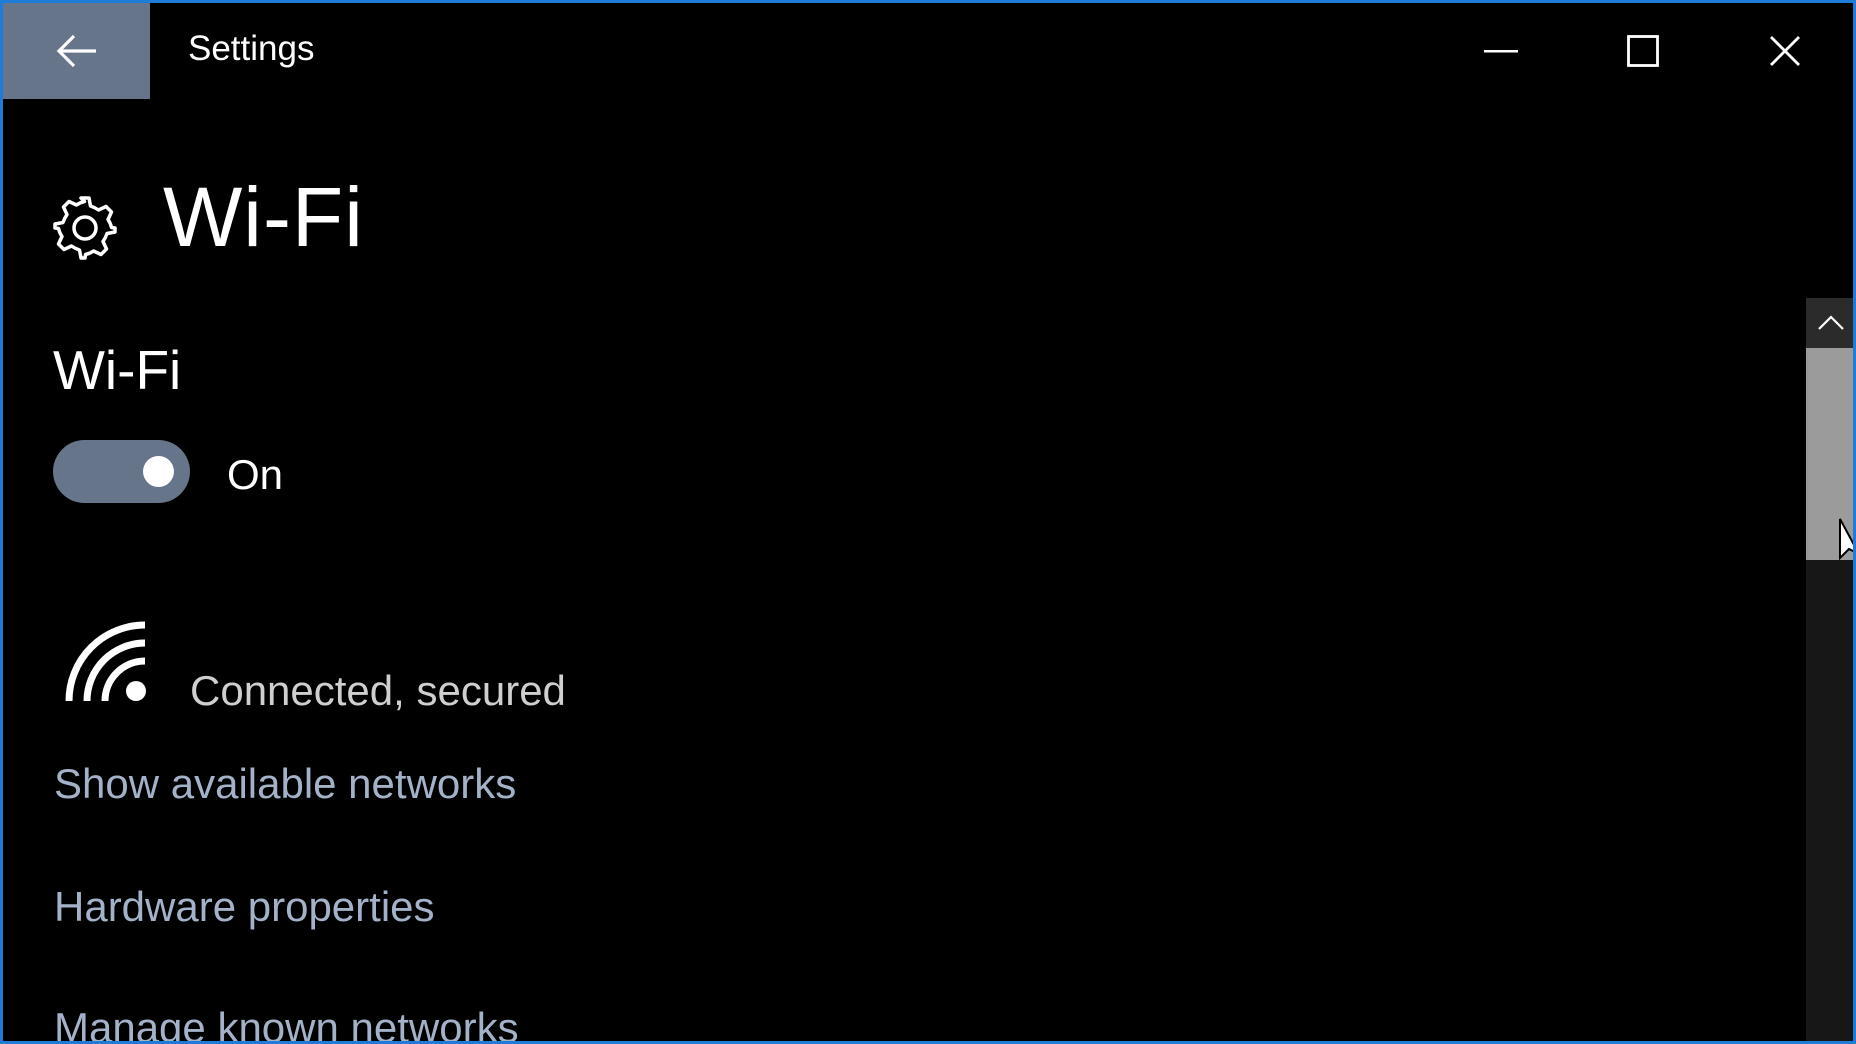 The height and width of the screenshot is (1044, 1856). I want to click on scroll-up-button, so click(1829, 323).